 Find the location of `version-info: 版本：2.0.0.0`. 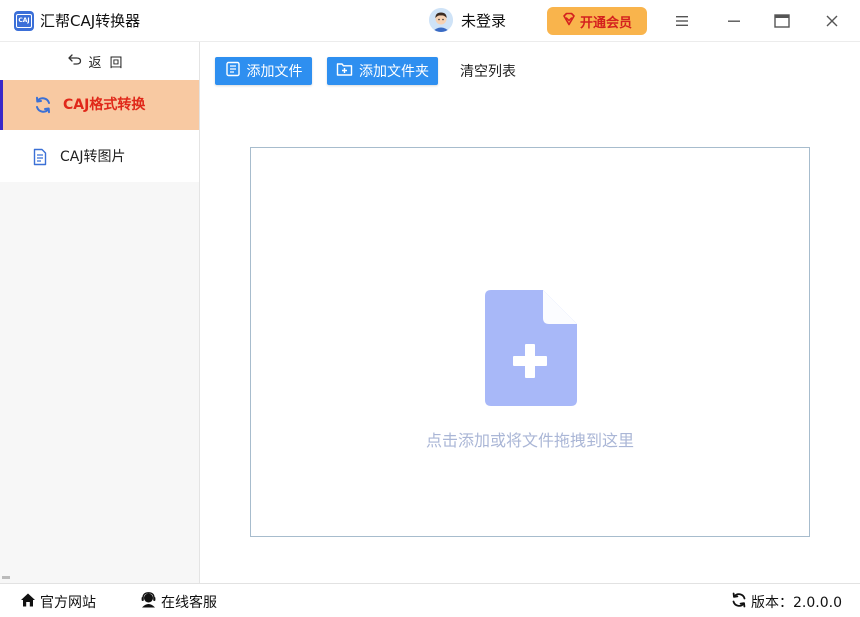

version-info: 版本：2.0.0.0 is located at coordinates (786, 602).